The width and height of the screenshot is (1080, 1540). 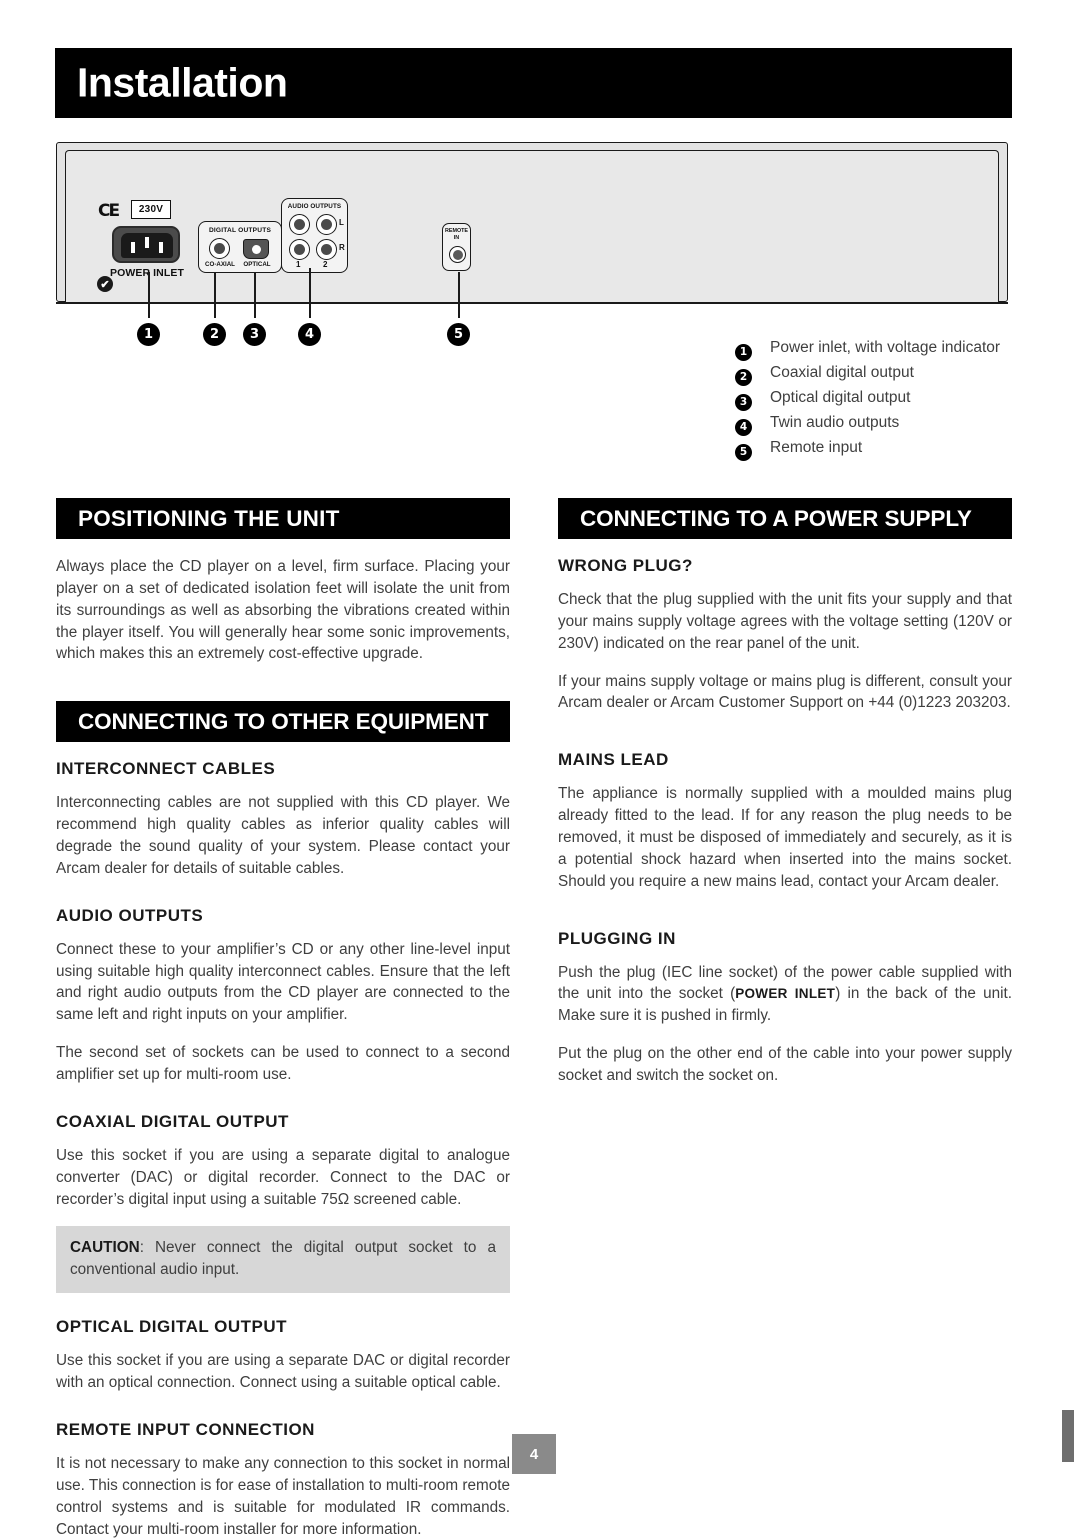 I want to click on caution-label: CAUTION, so click(x=105, y=1248).